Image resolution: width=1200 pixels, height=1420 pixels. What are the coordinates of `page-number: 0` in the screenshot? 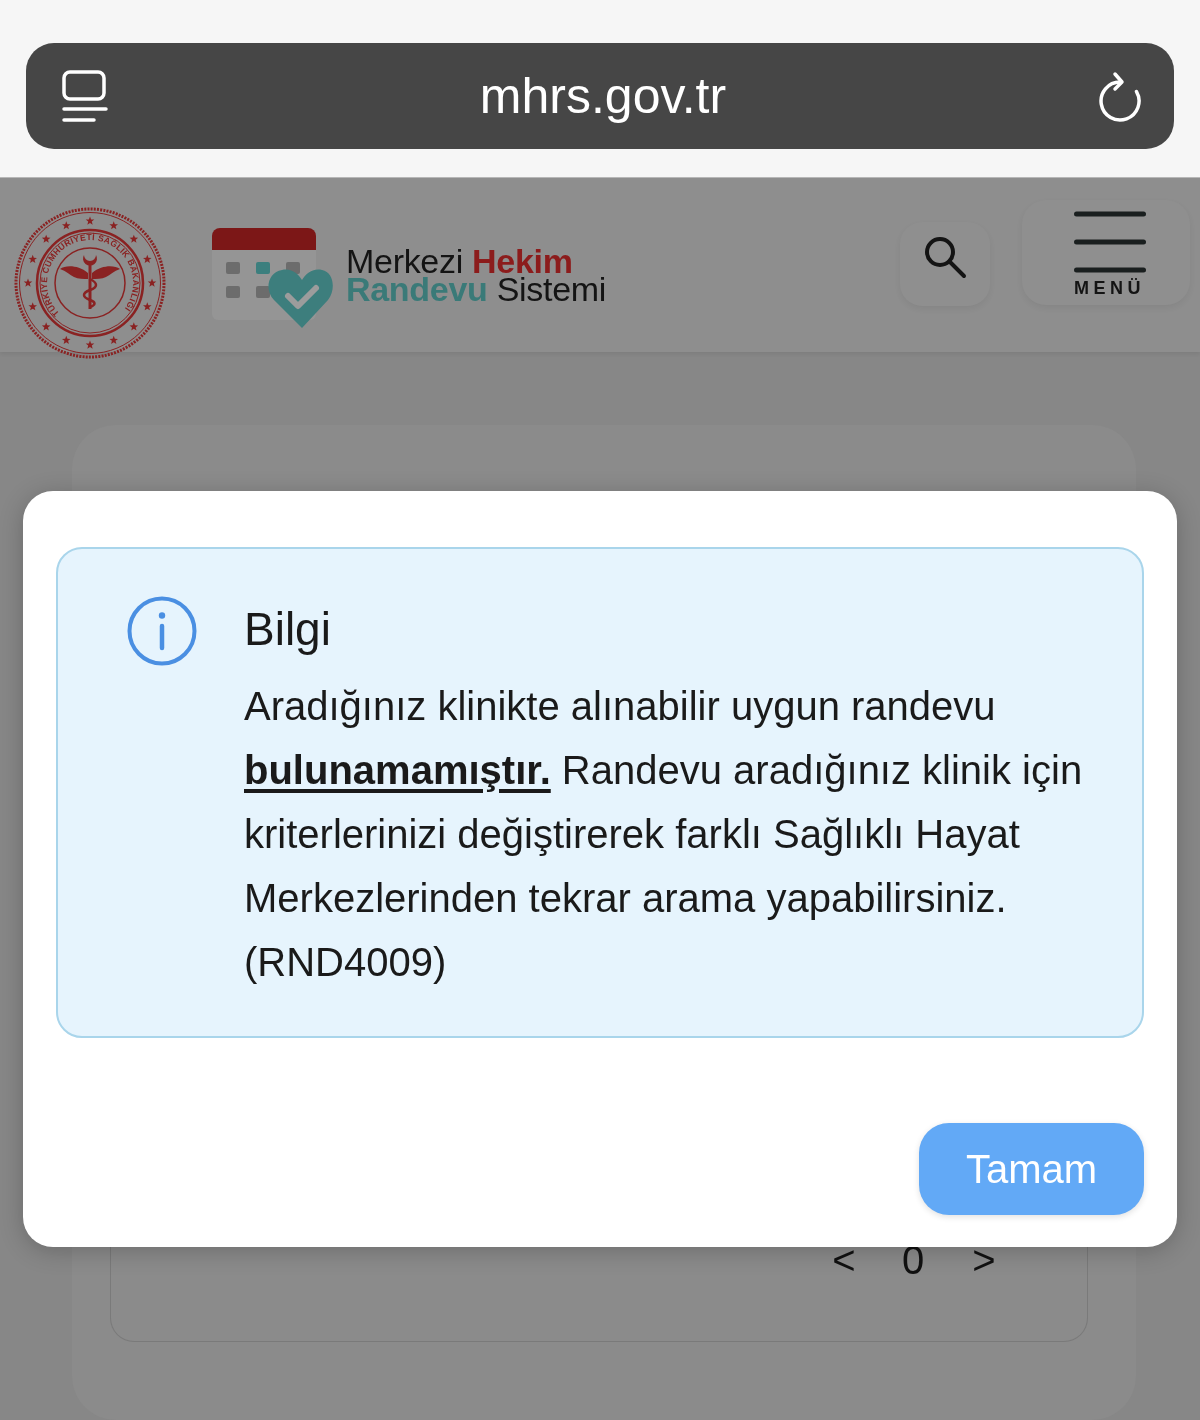 It's located at (913, 1260).